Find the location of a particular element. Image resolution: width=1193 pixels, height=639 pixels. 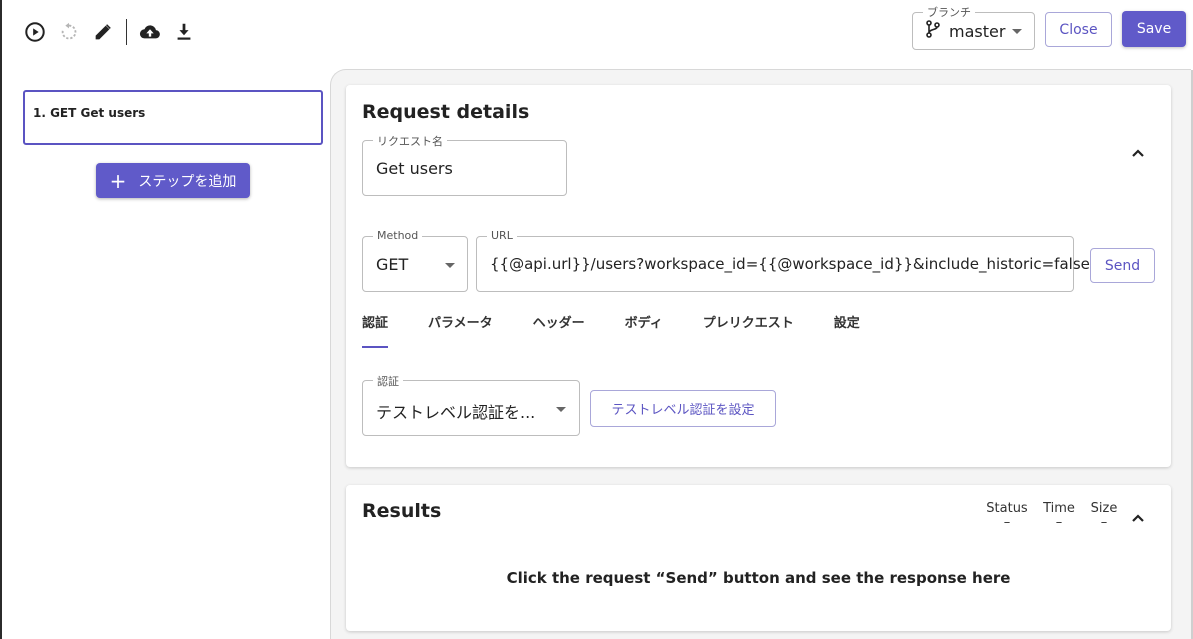

reset-icon is located at coordinates (69, 32).